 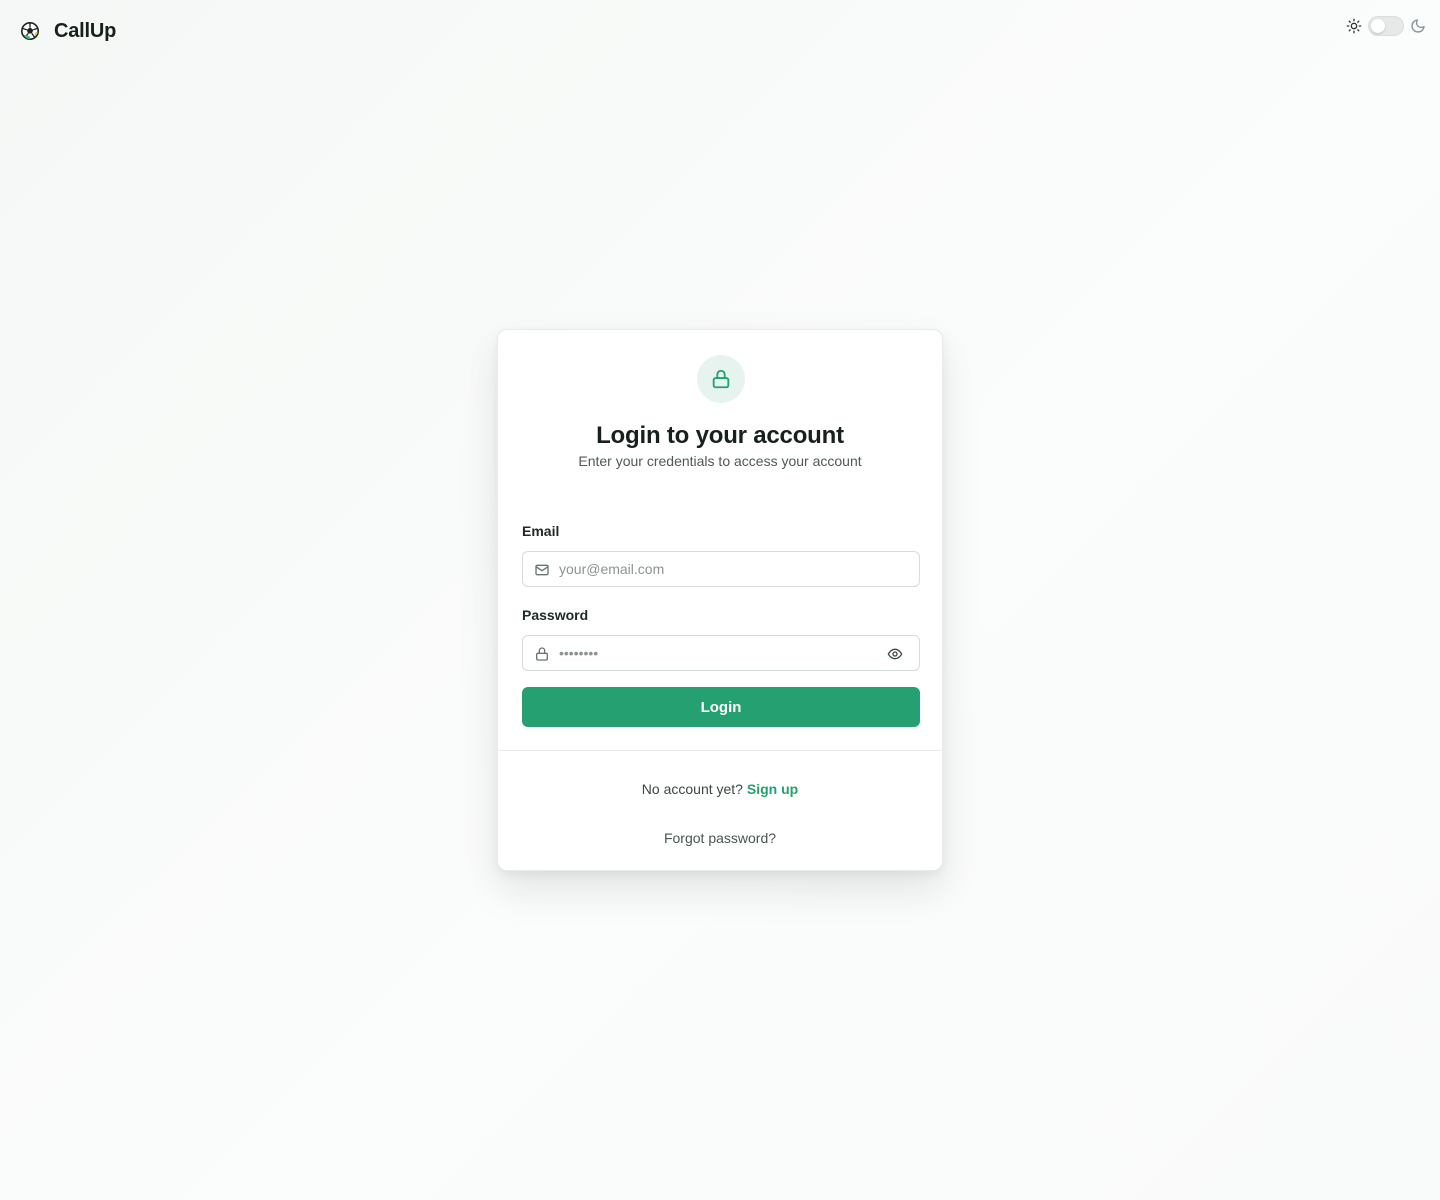 I want to click on toggle-knob, so click(x=1378, y=26).